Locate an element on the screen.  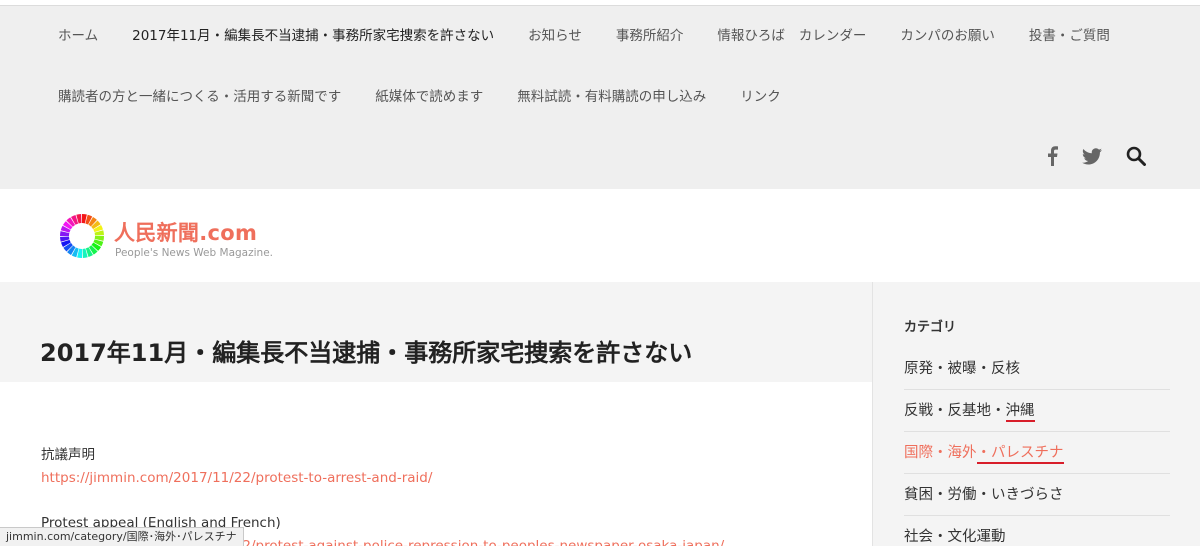
social-icons is located at coordinates (1084, 156).